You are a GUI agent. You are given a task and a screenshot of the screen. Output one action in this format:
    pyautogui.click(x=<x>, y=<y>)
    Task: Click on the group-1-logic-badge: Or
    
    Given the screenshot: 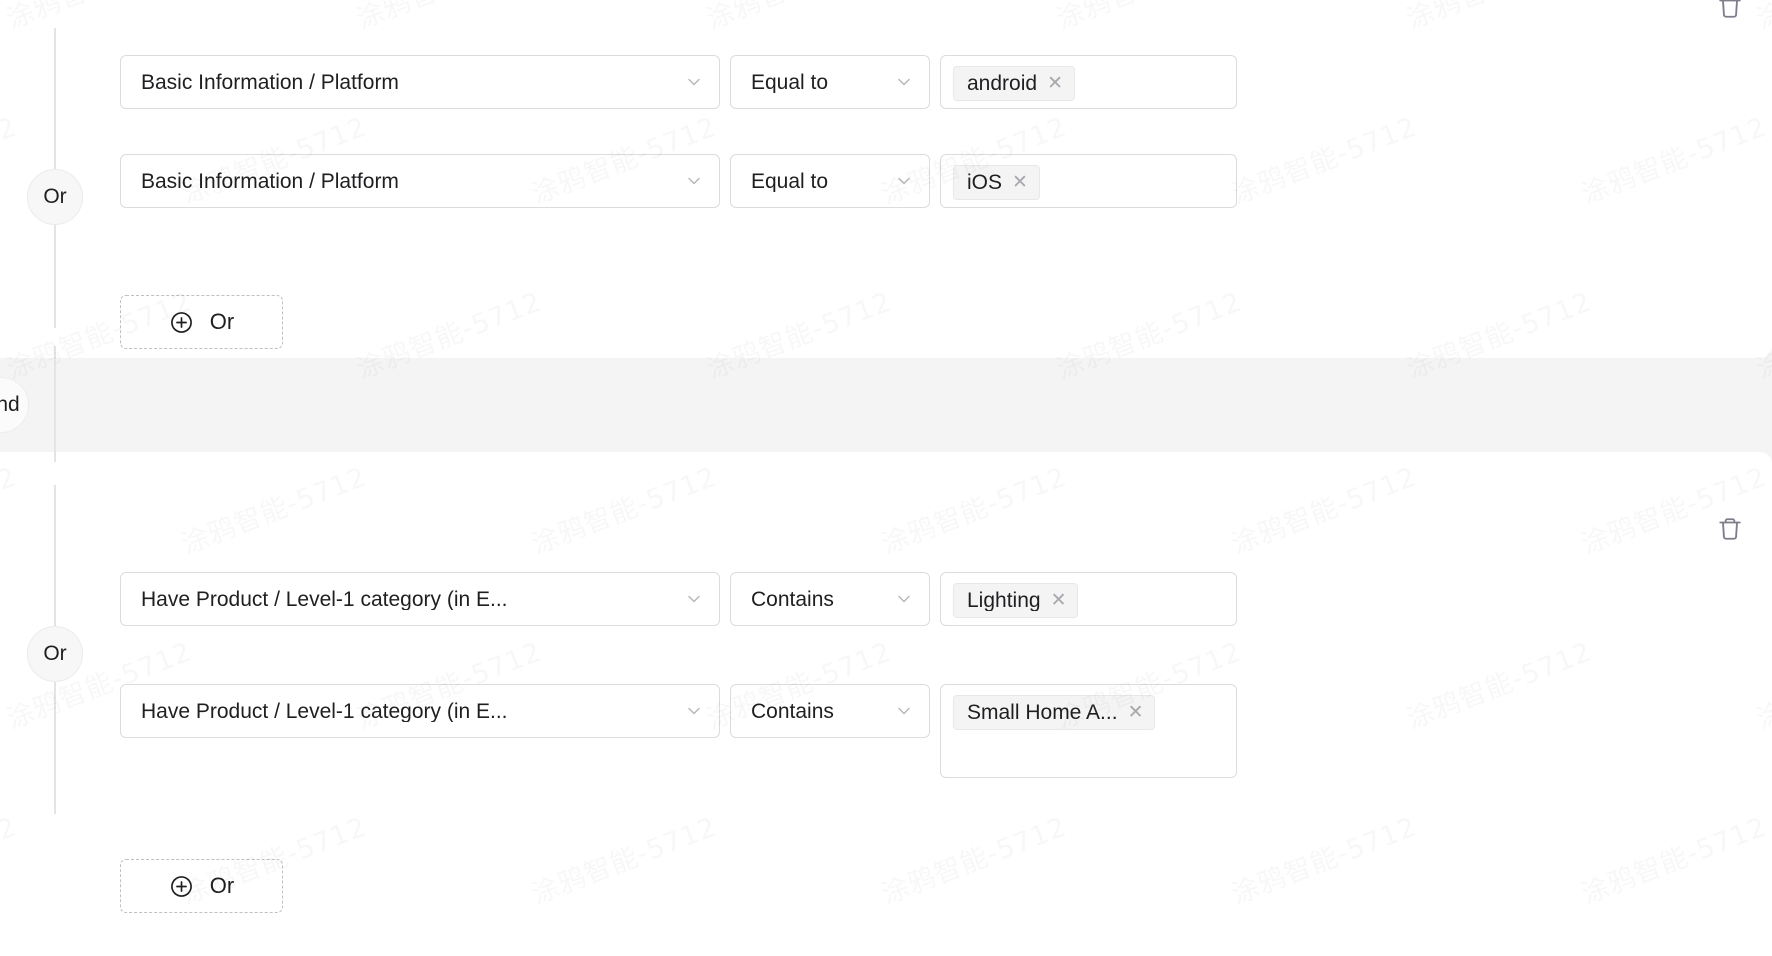 What is the action you would take?
    pyautogui.click(x=55, y=197)
    